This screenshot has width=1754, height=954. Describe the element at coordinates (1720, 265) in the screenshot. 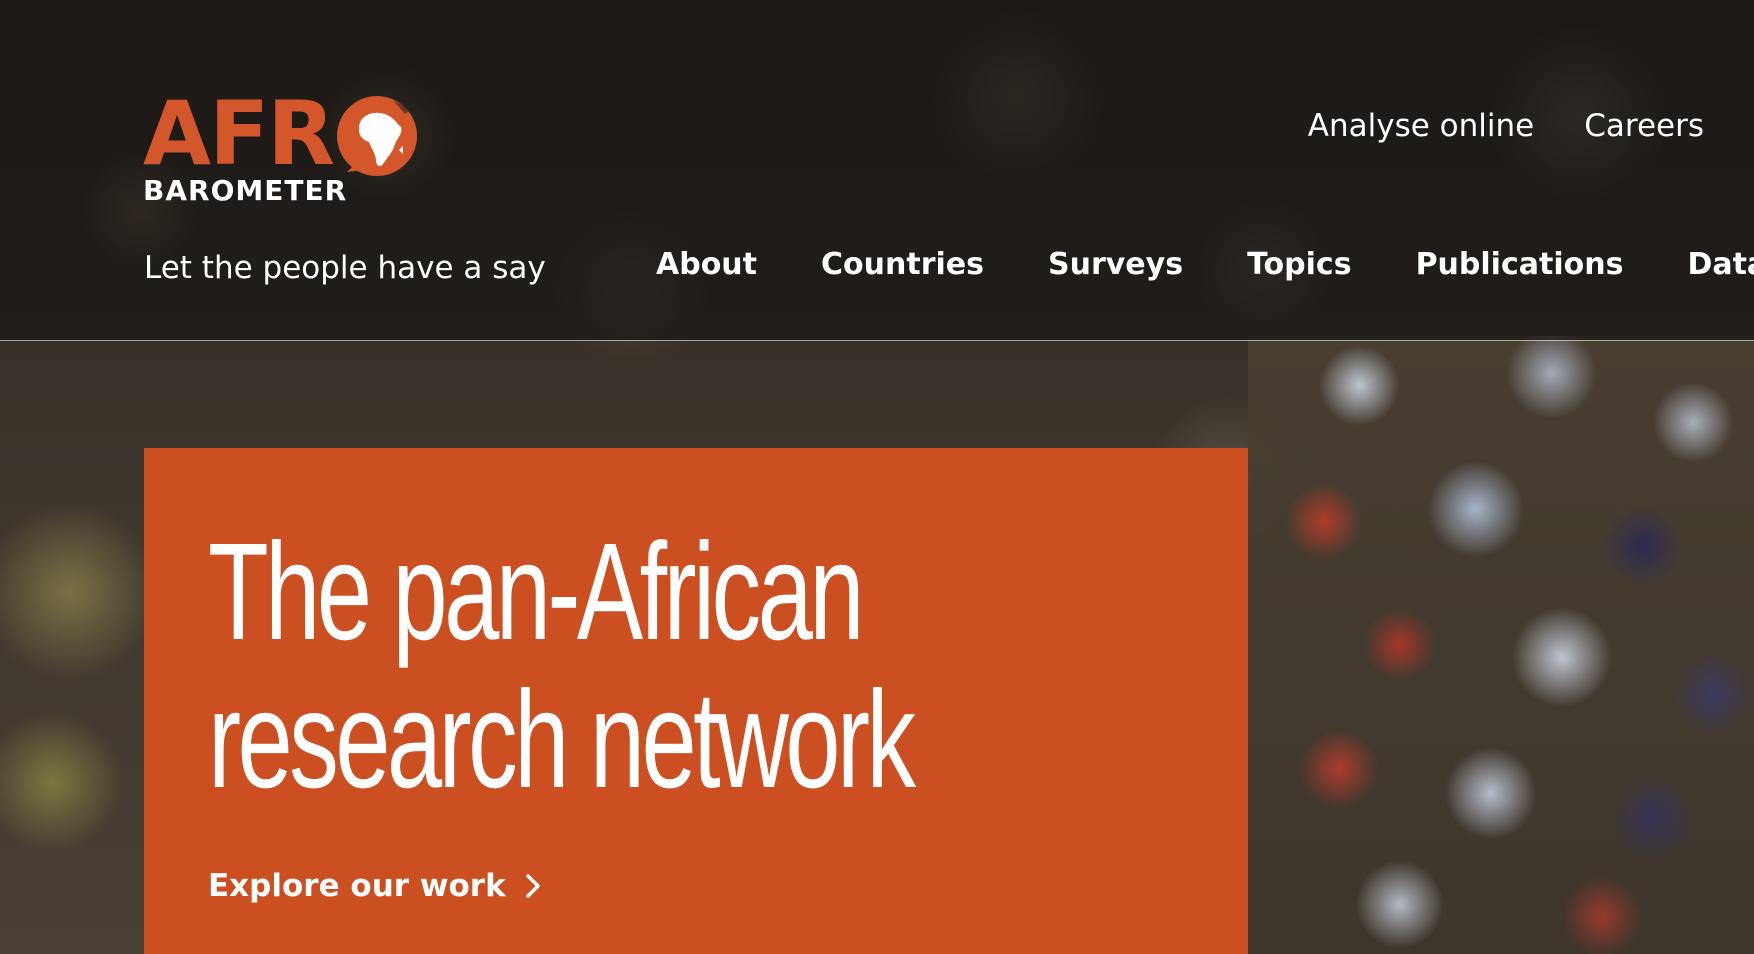

I see `nav-link-data: Data` at that location.